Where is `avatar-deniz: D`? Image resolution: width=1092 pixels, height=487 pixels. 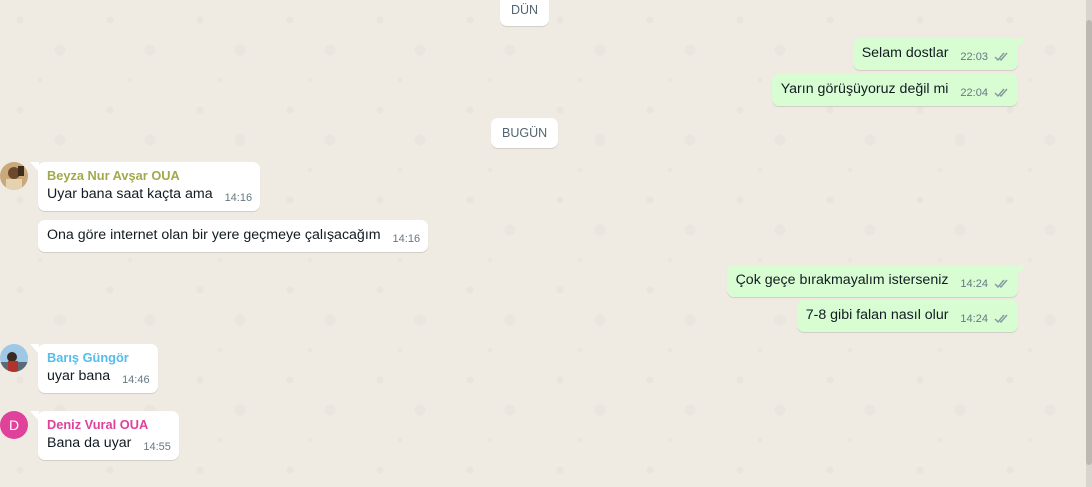
avatar-deniz: D is located at coordinates (14, 425).